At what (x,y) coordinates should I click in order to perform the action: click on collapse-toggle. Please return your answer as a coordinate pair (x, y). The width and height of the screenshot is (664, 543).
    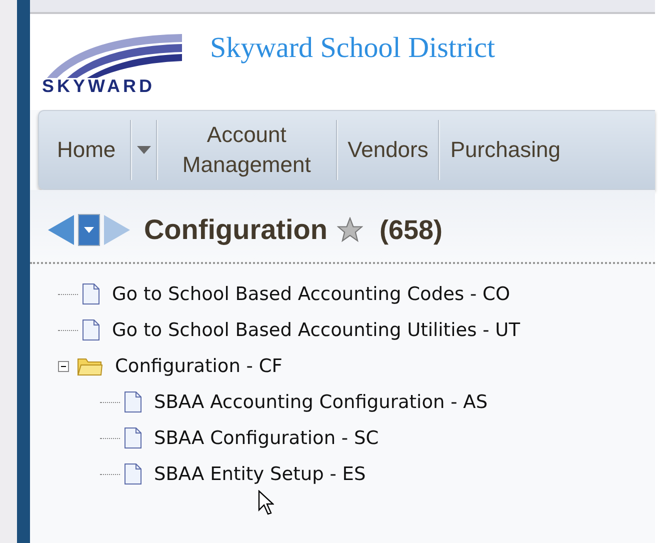
    Looking at the image, I should click on (63, 366).